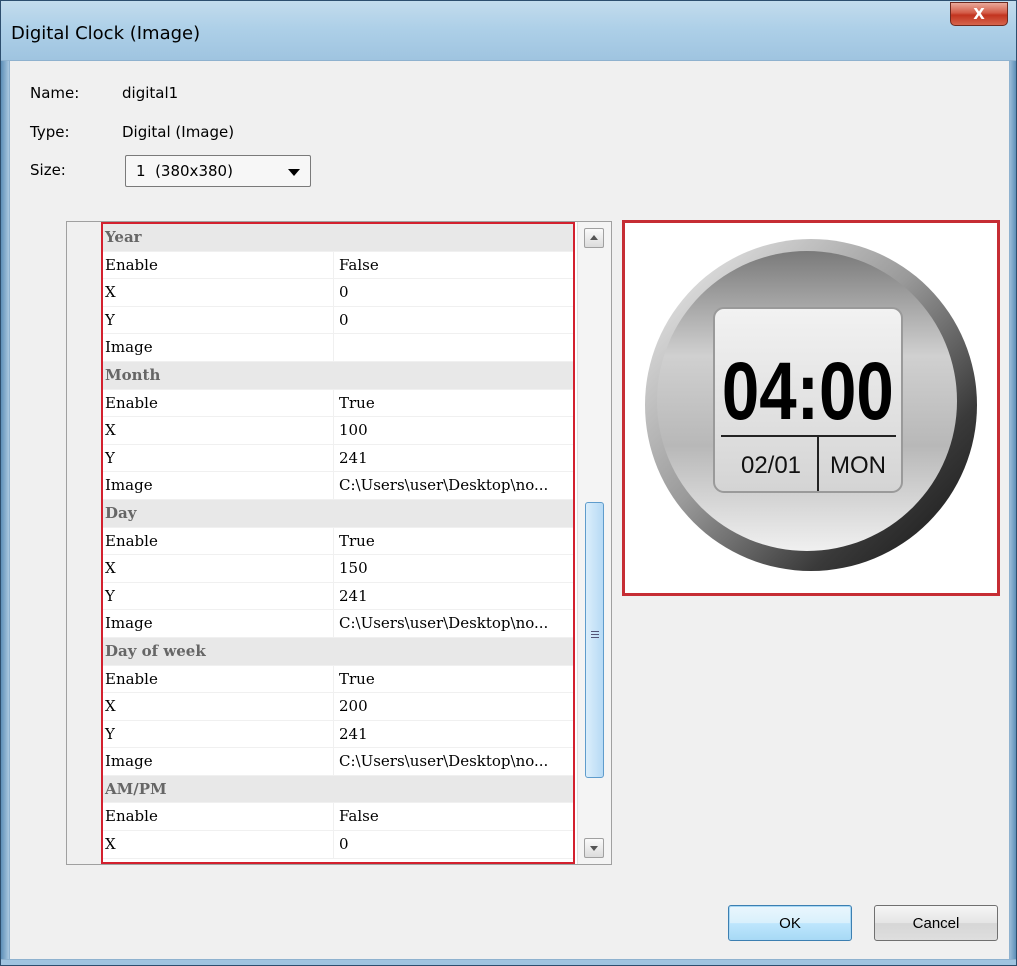 The height and width of the screenshot is (966, 1017). I want to click on type-value: Digital (Image), so click(178, 132).